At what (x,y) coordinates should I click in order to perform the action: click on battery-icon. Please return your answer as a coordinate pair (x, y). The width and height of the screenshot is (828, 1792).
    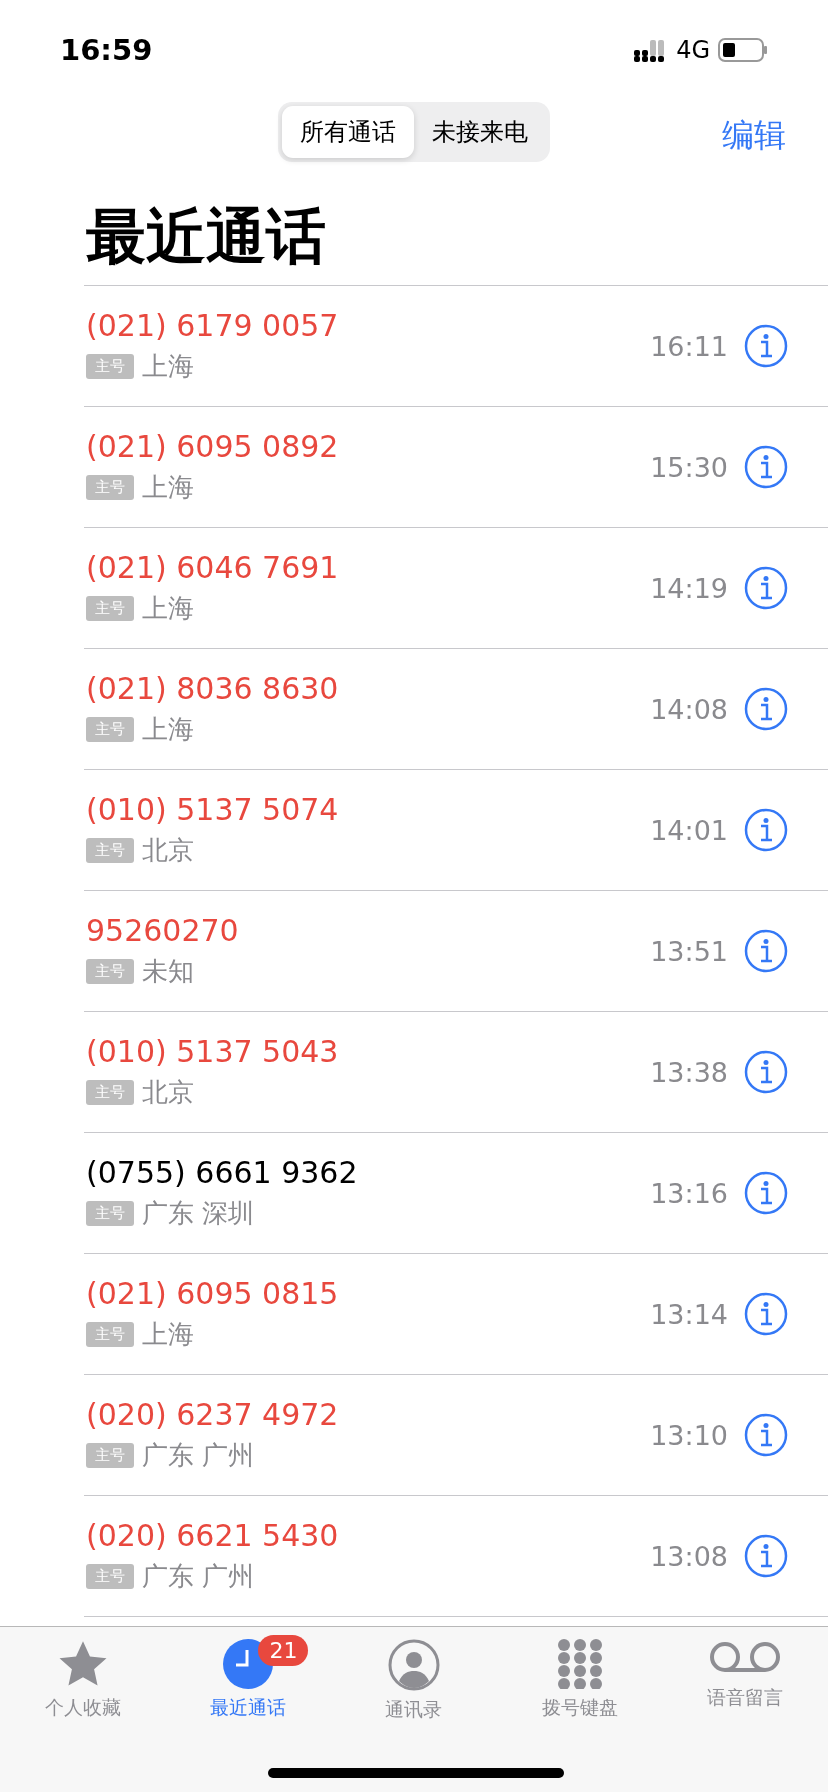
    Looking at the image, I should click on (743, 50).